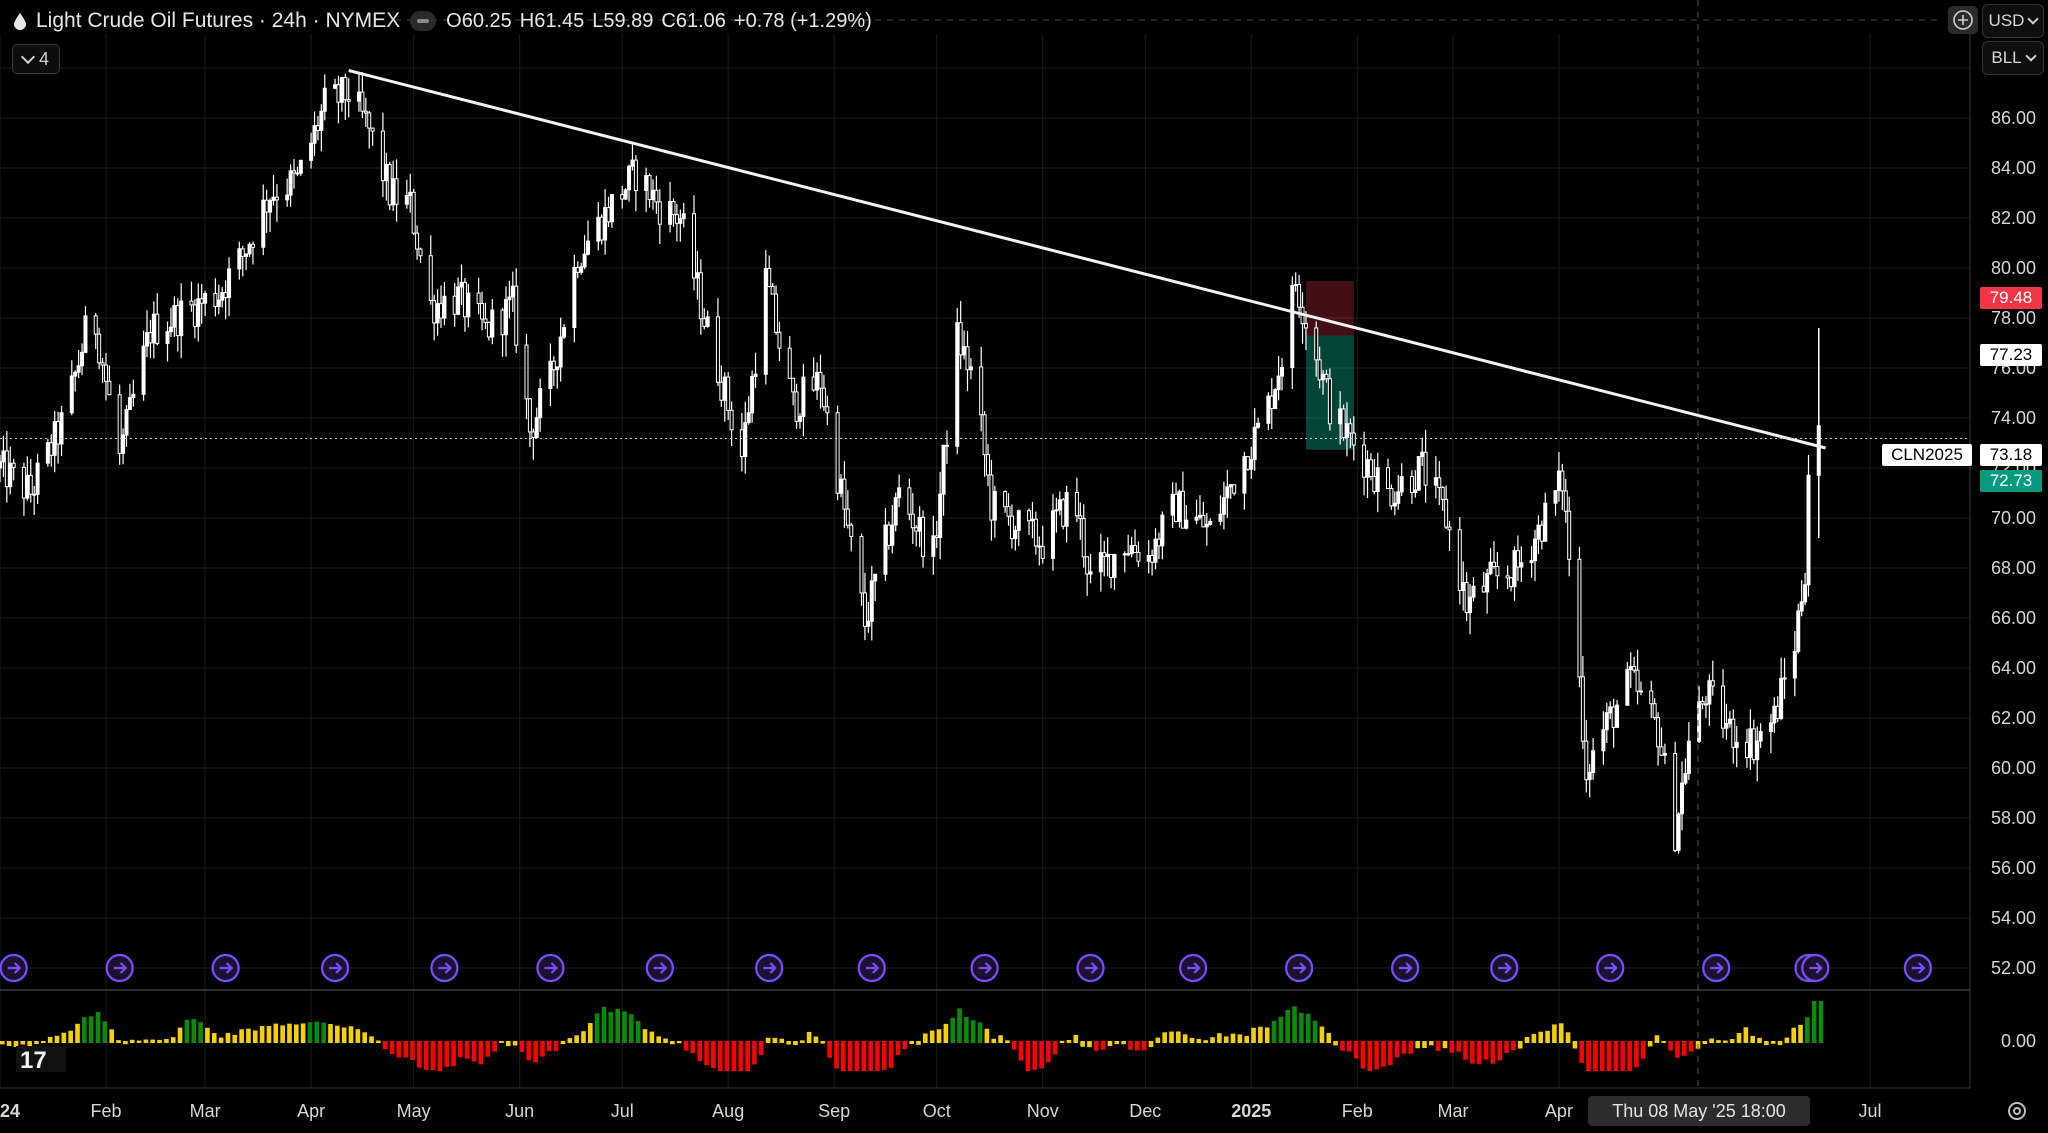 The height and width of the screenshot is (1133, 2048). I want to click on osc-tick-label: 0.00, so click(2018, 1041).